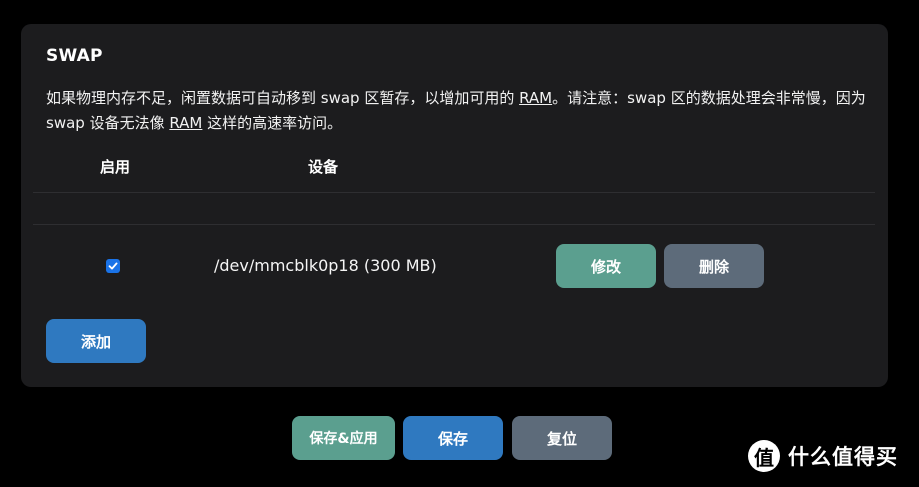 This screenshot has width=919, height=487. I want to click on delete-button: 删除, so click(714, 266).